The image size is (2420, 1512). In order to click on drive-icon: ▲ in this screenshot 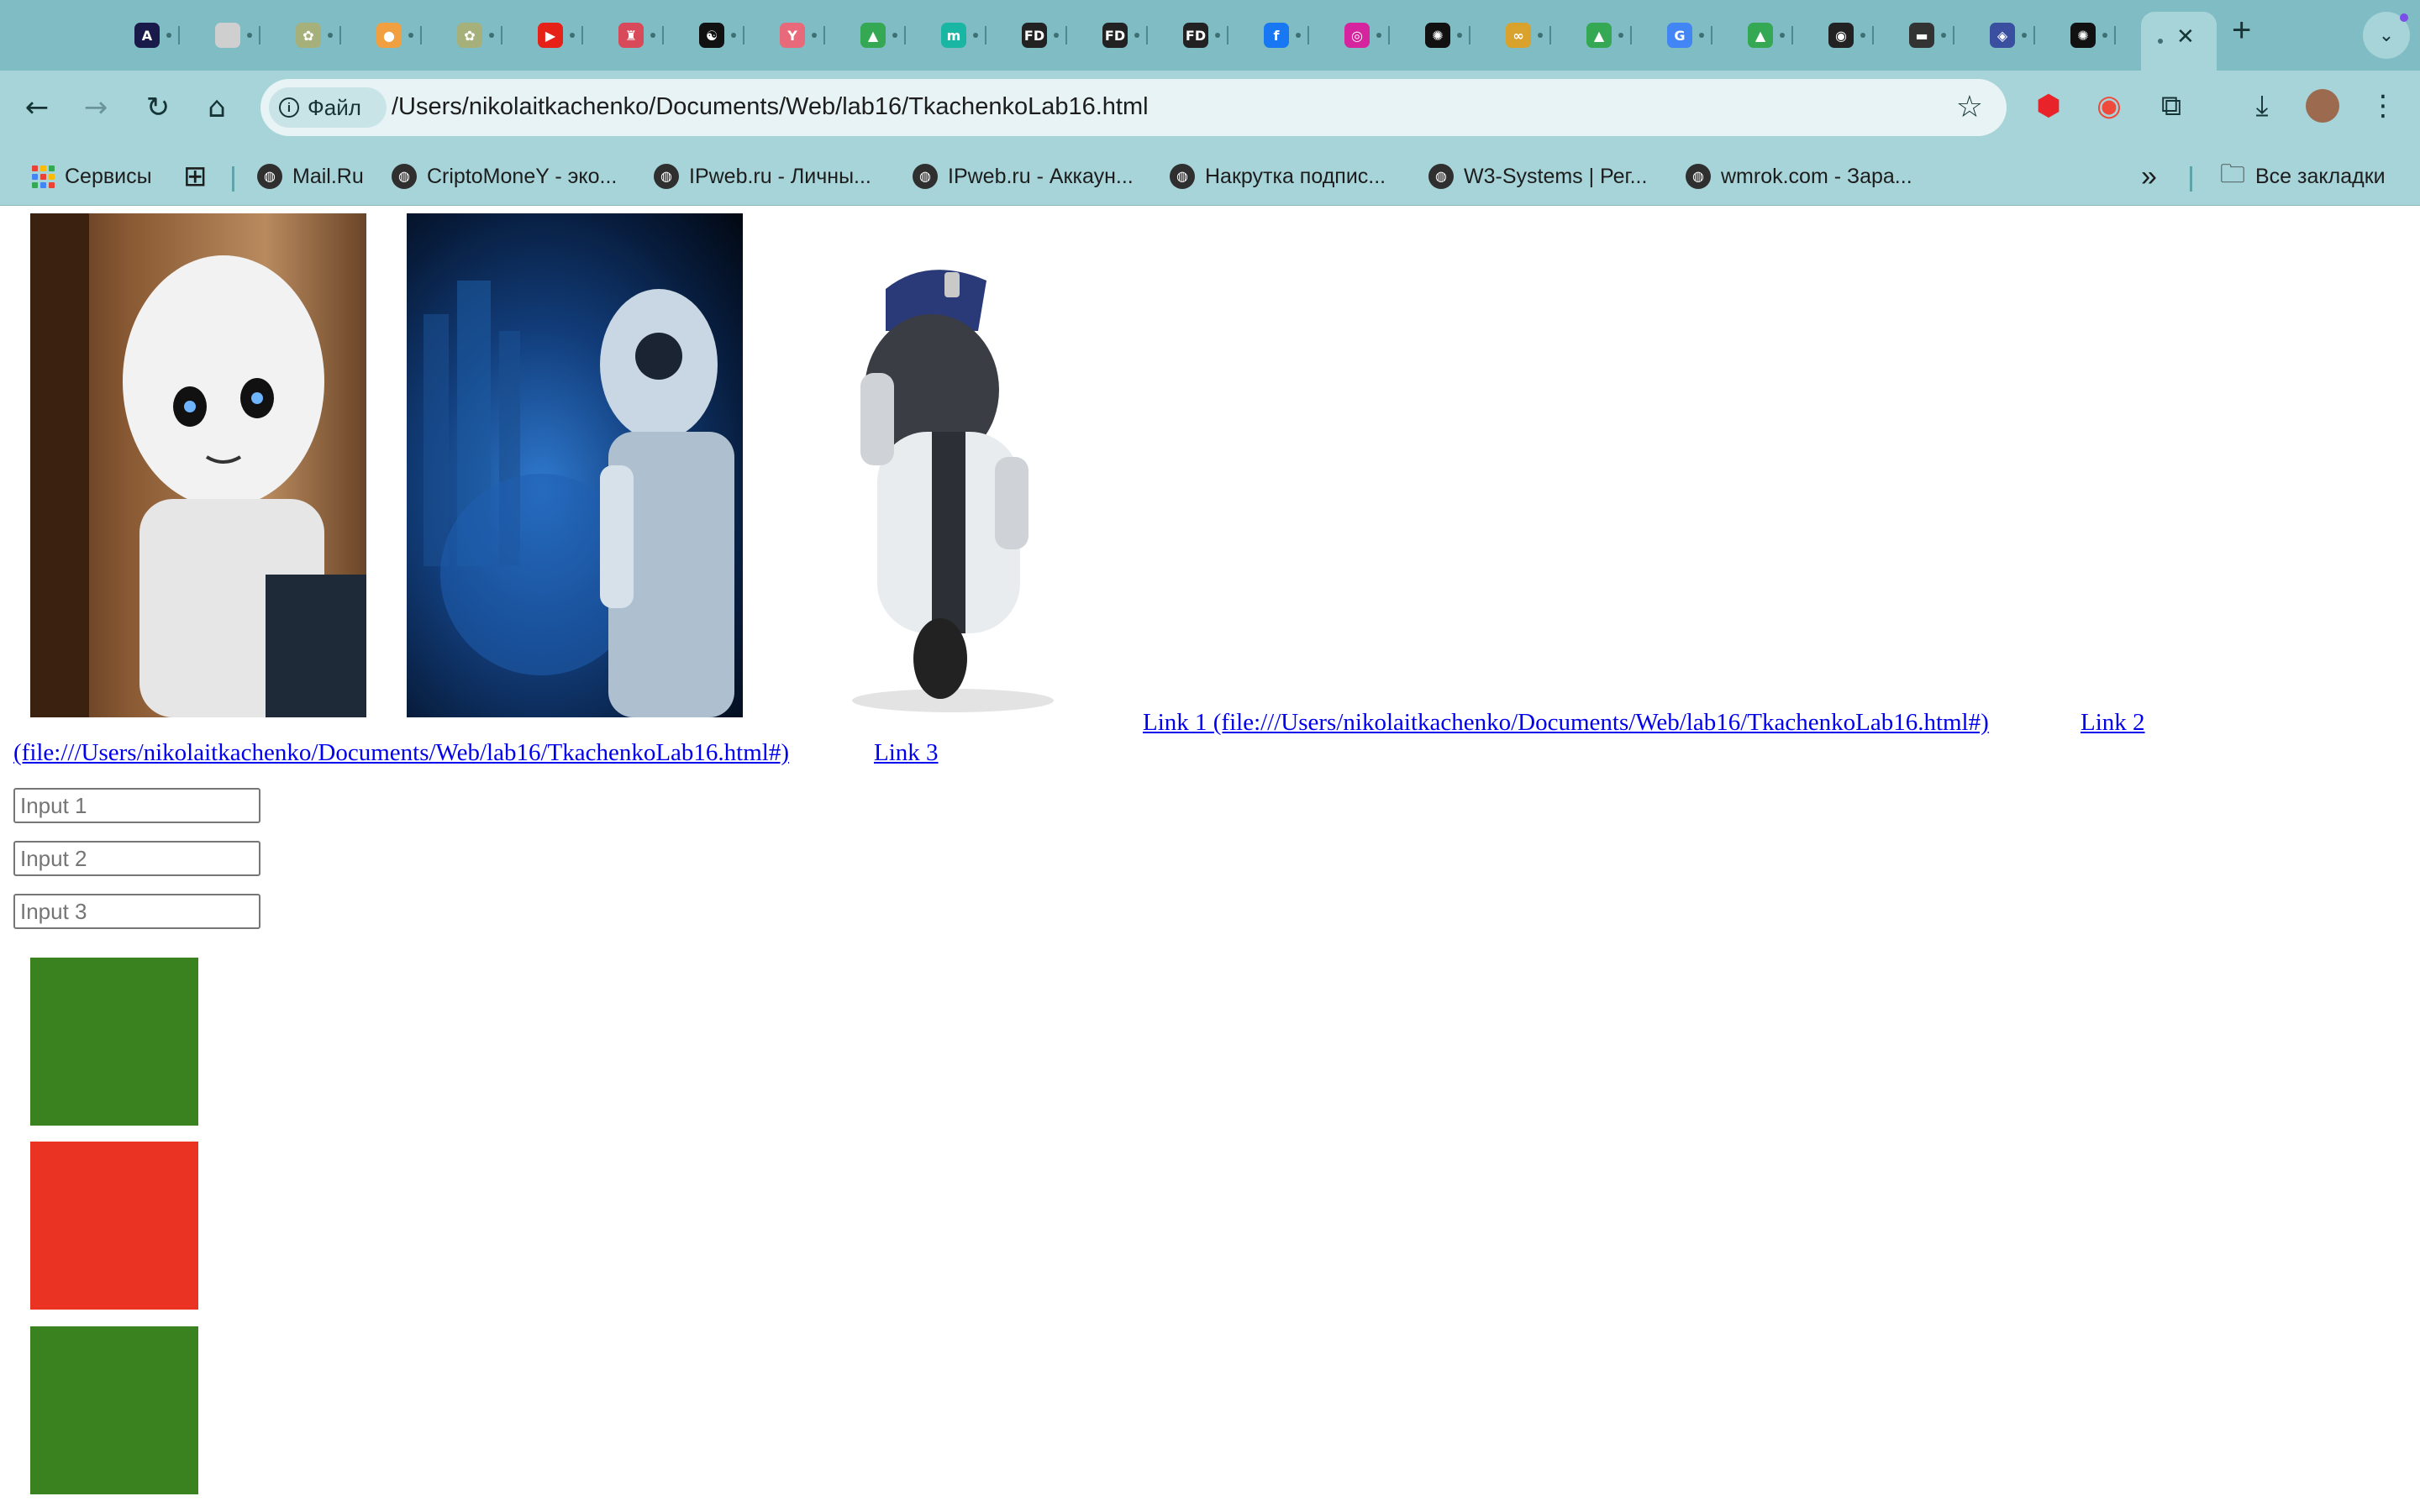, I will do `click(1760, 35)`.